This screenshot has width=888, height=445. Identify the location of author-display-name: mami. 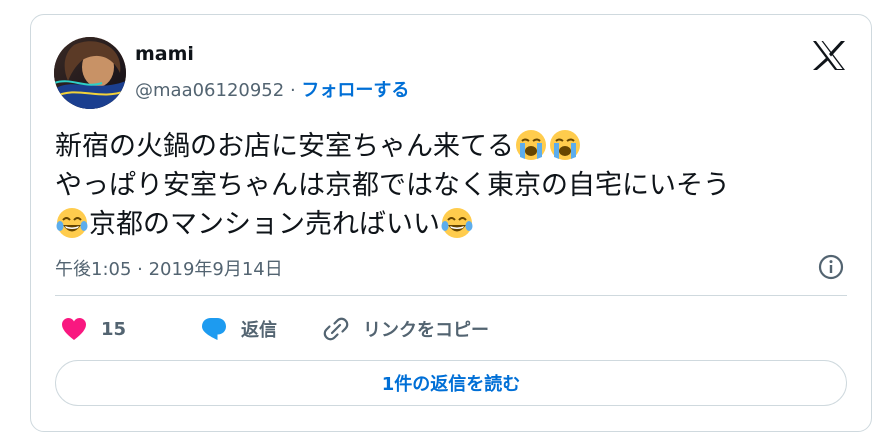
(164, 54).